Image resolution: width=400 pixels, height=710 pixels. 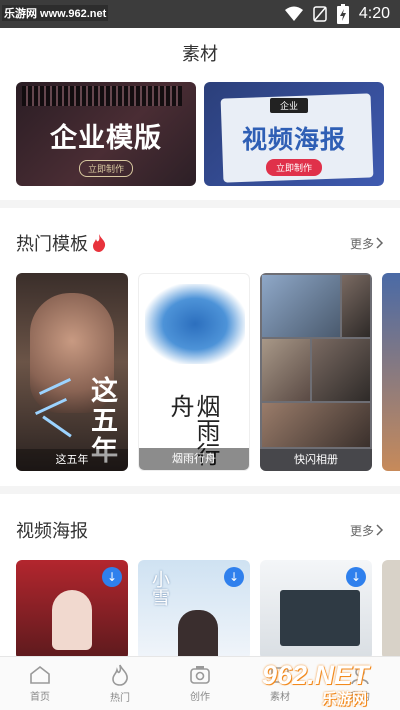 I want to click on nav-label: 首页, so click(x=40, y=697).